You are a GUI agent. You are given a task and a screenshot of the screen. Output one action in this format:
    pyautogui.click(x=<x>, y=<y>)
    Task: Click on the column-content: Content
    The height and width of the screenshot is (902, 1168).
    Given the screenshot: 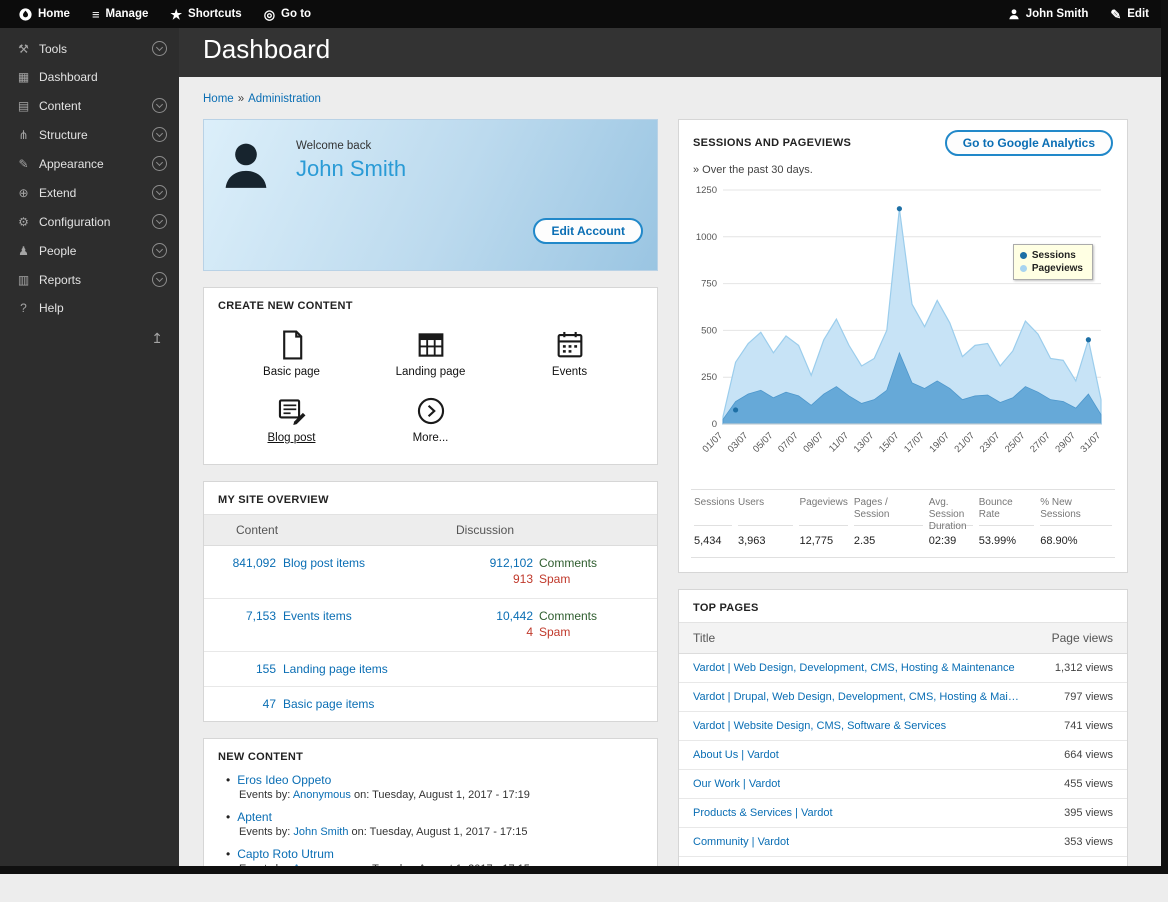 What is the action you would take?
    pyautogui.click(x=337, y=530)
    